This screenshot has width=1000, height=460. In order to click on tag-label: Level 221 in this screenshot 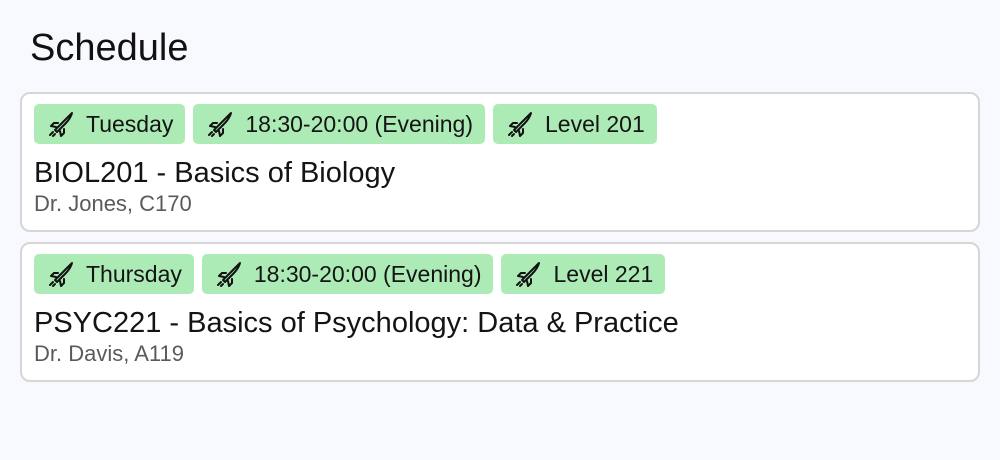, I will do `click(603, 273)`.